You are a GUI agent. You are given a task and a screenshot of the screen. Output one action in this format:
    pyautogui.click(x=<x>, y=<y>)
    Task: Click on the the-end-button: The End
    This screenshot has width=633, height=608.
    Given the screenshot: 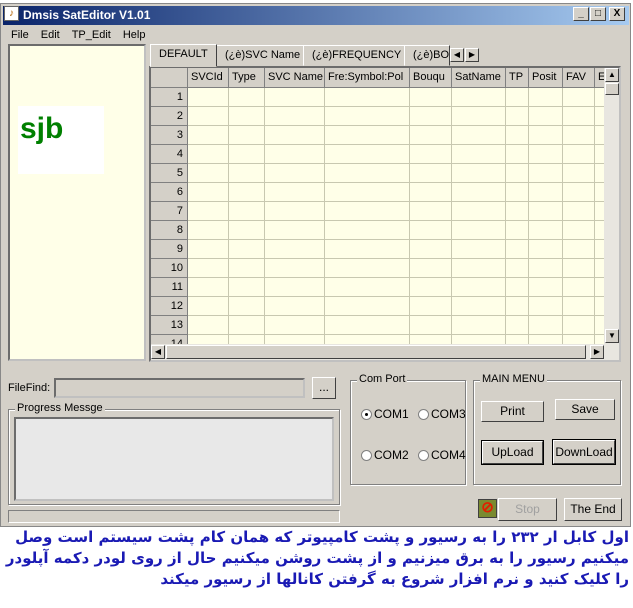 What is the action you would take?
    pyautogui.click(x=593, y=509)
    